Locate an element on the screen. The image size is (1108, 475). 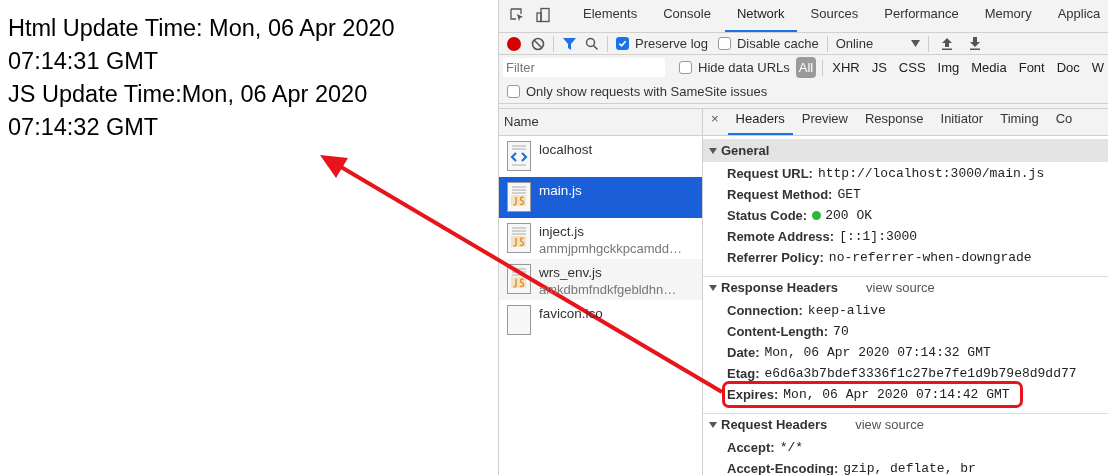
file-name: localhost is located at coordinates (566, 149).